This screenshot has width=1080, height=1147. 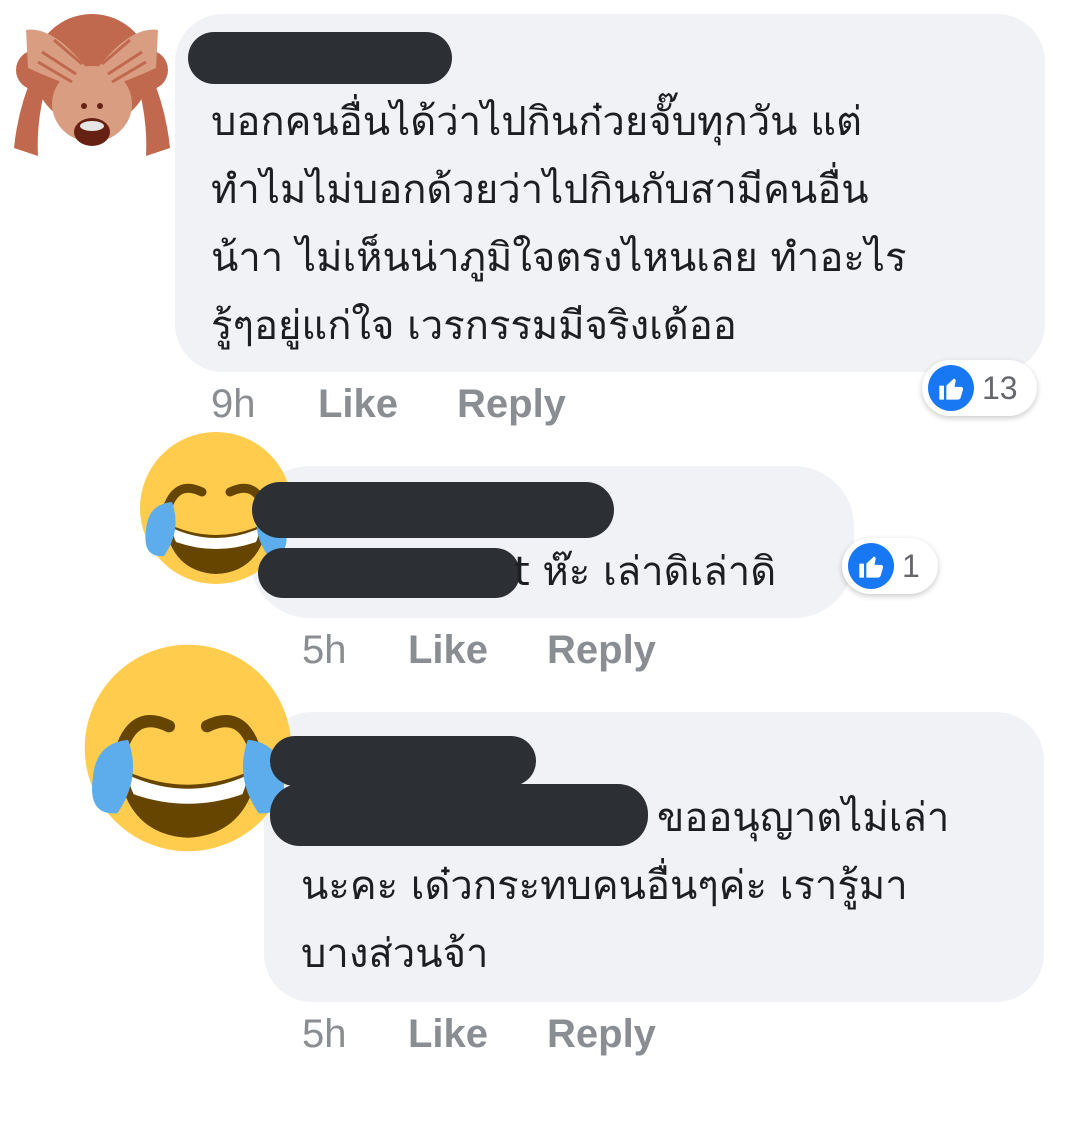 What do you see at coordinates (645, 572) in the screenshot?
I see `comment-text-line: t ห๊ะ เล่าดิเล่าดิ` at bounding box center [645, 572].